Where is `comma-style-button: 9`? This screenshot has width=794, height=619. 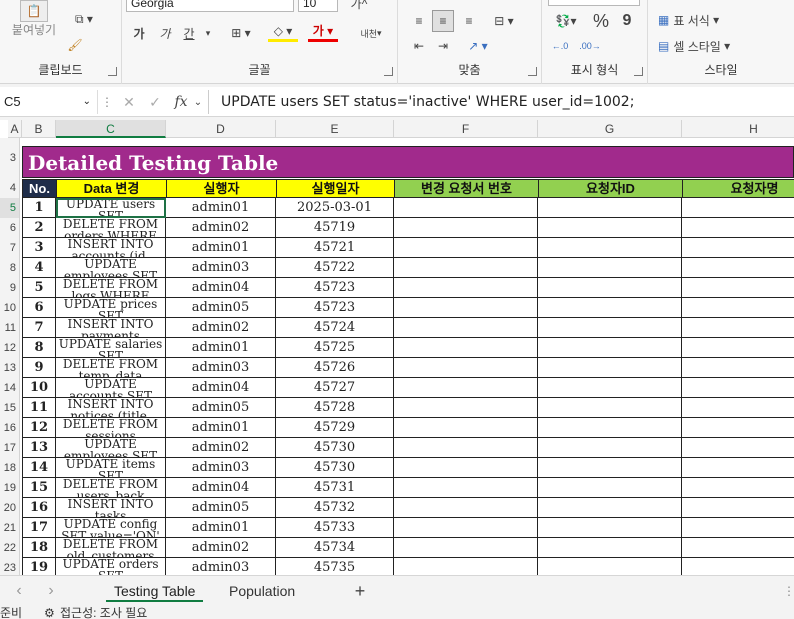
comma-style-button: 9 is located at coordinates (627, 21).